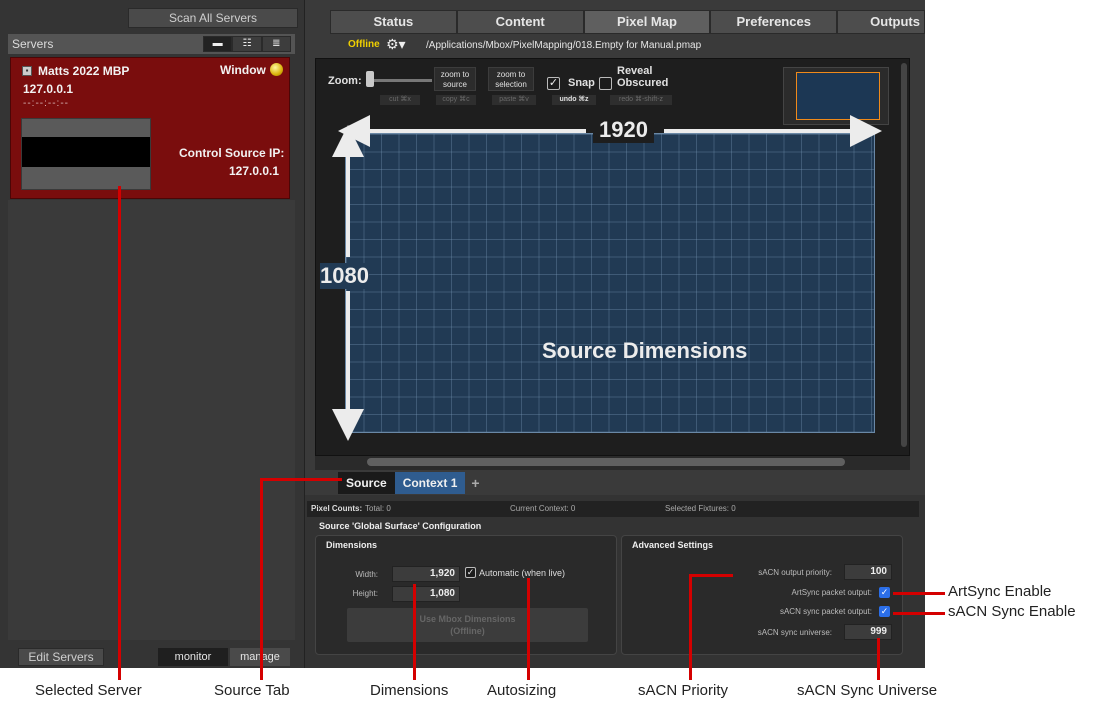 The height and width of the screenshot is (704, 1117). Describe the element at coordinates (832, 592) in the screenshot. I see `artsync-label: ArtSync packet output:` at that location.